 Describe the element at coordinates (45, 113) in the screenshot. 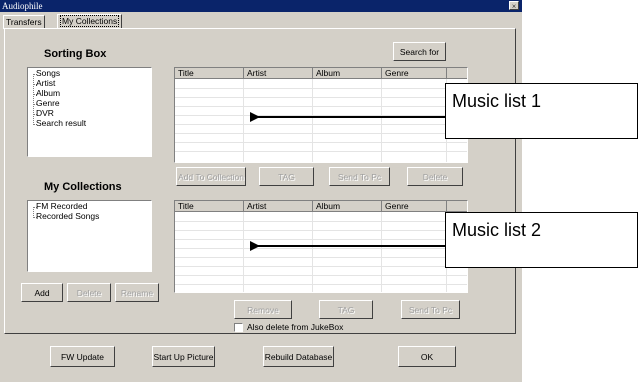

I see `sorting-item-dvr: DVR` at that location.